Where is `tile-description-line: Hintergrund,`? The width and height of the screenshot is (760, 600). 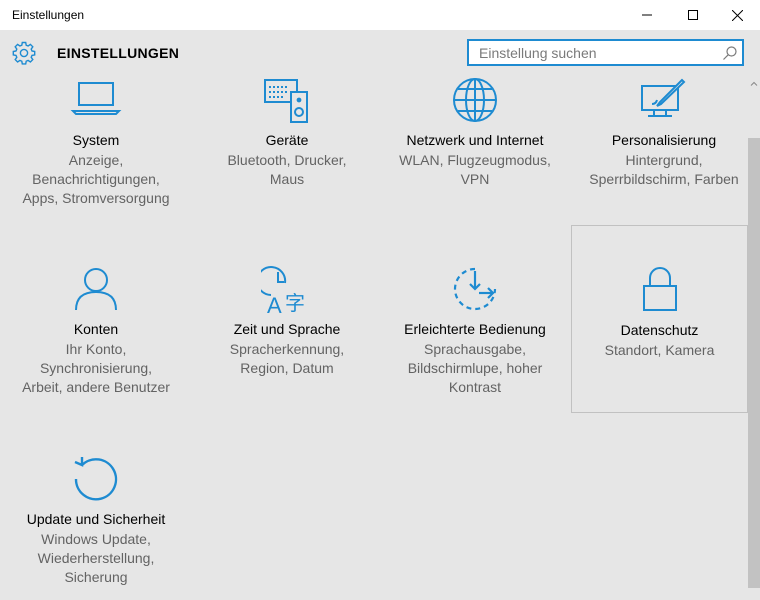 tile-description-line: Hintergrund, is located at coordinates (664, 160).